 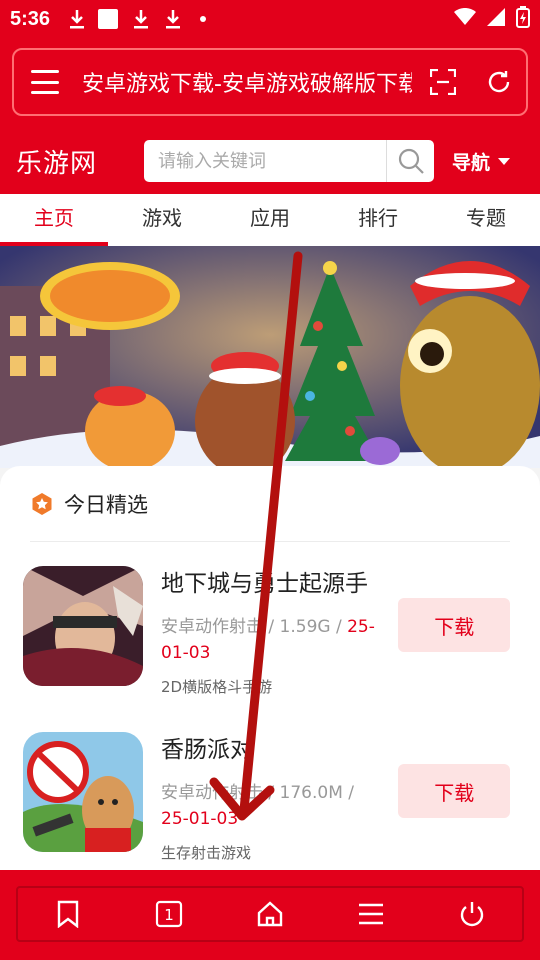 What do you see at coordinates (496, 19) in the screenshot?
I see `signal-icon` at bounding box center [496, 19].